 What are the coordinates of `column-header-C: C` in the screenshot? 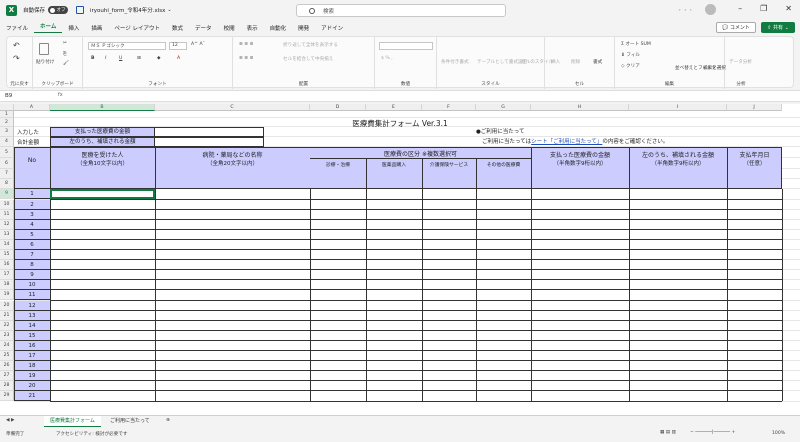 It's located at (232, 107).